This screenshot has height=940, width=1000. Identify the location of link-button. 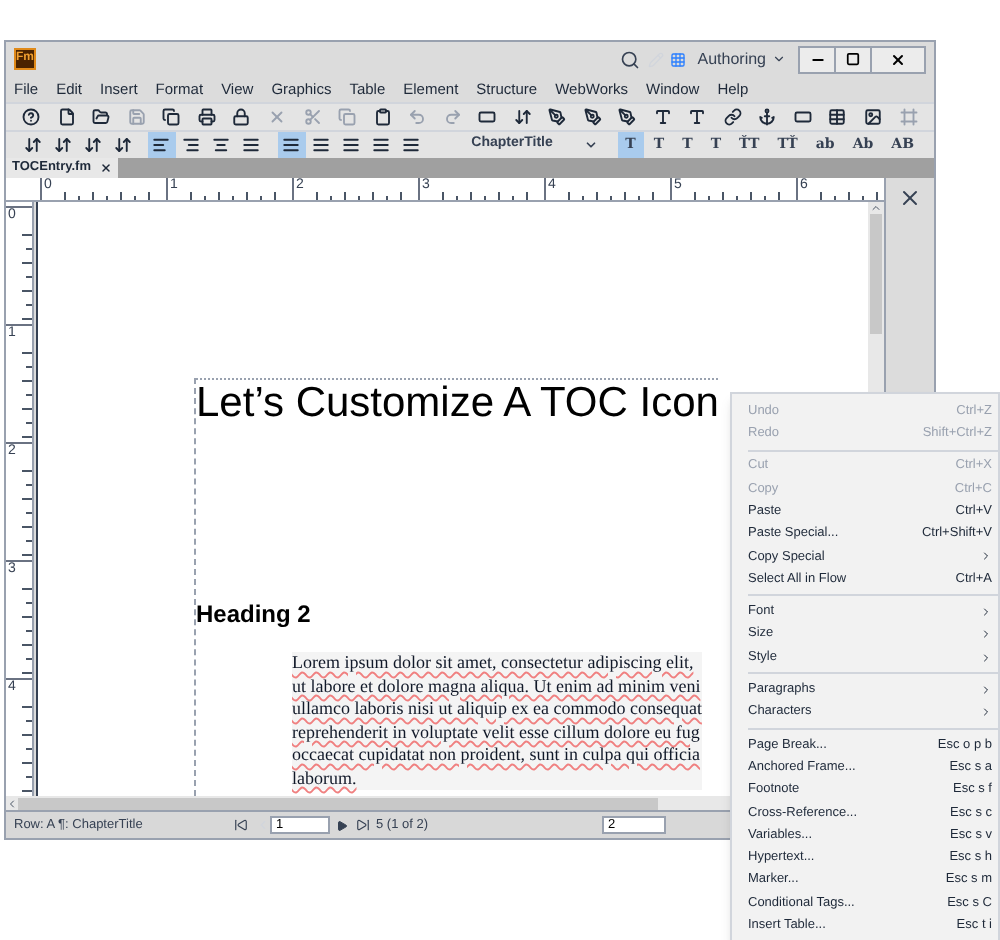
(733, 117).